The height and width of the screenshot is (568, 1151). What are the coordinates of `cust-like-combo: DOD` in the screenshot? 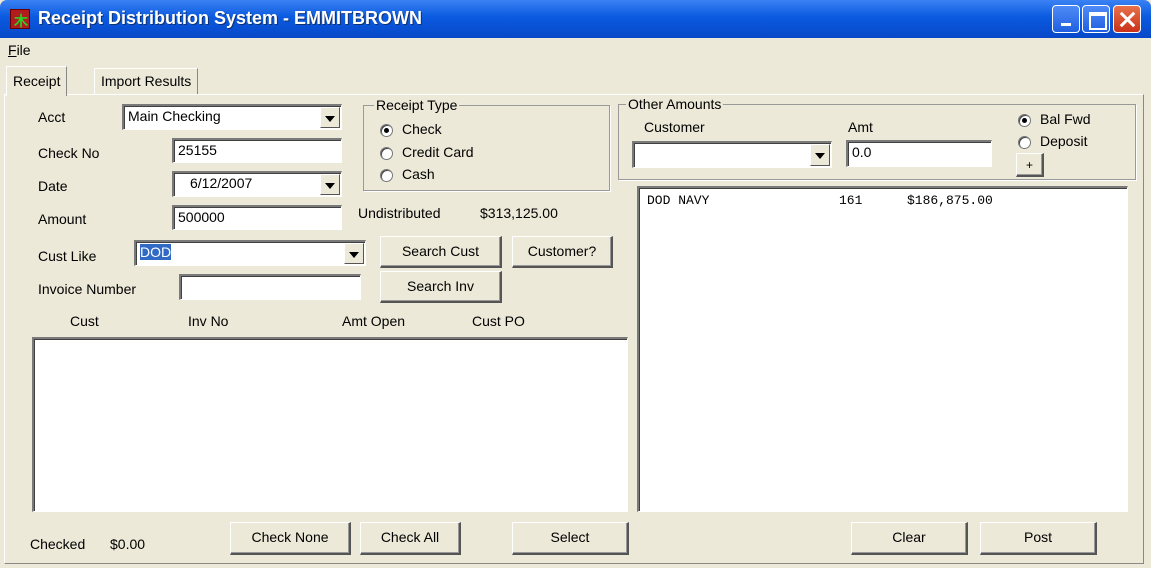 It's located at (250, 253).